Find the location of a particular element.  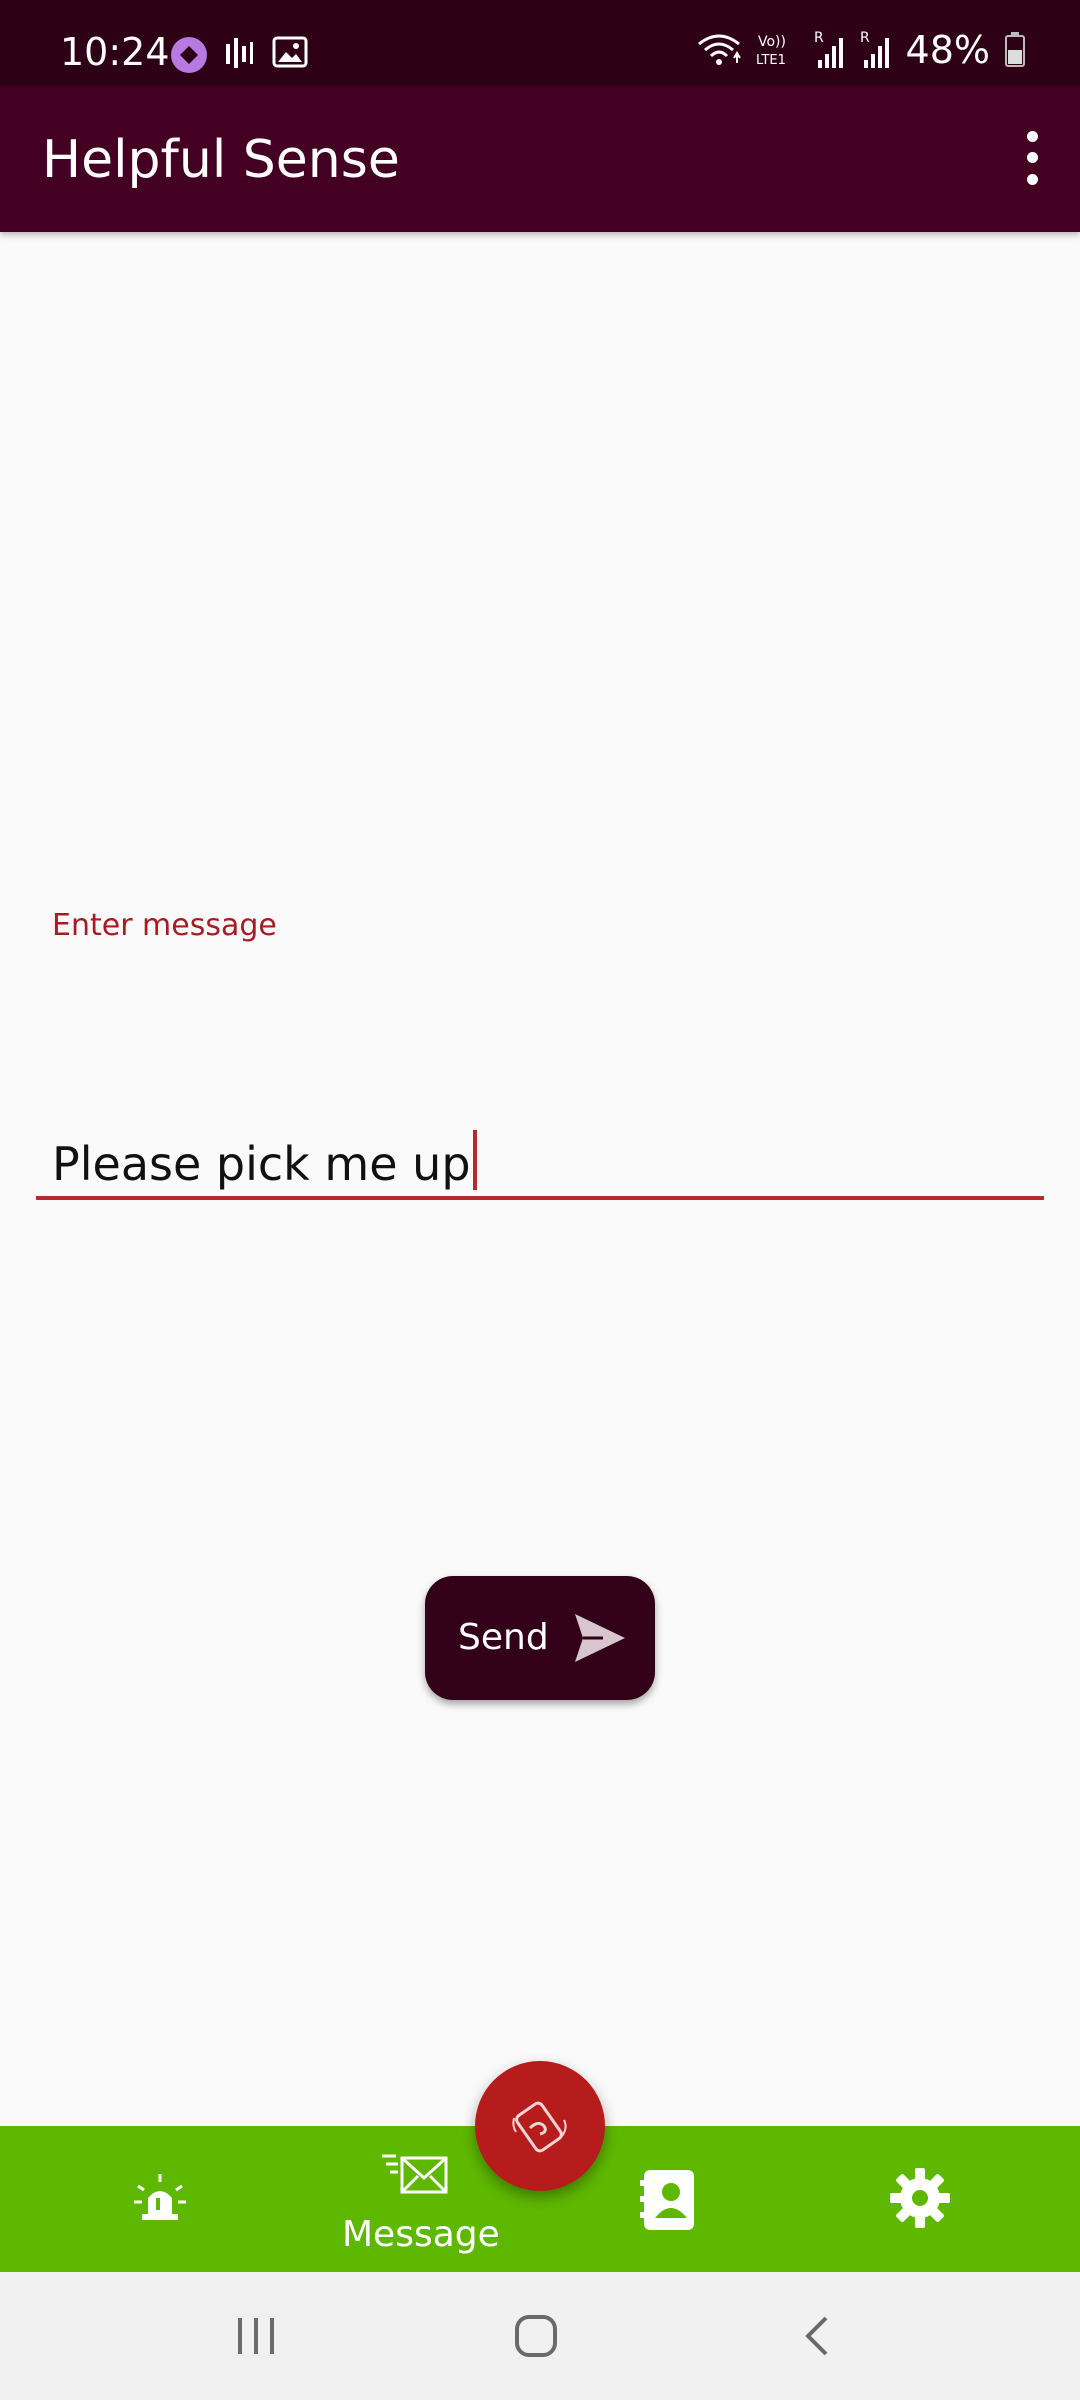

gesture-fab-button is located at coordinates (540, 2126).